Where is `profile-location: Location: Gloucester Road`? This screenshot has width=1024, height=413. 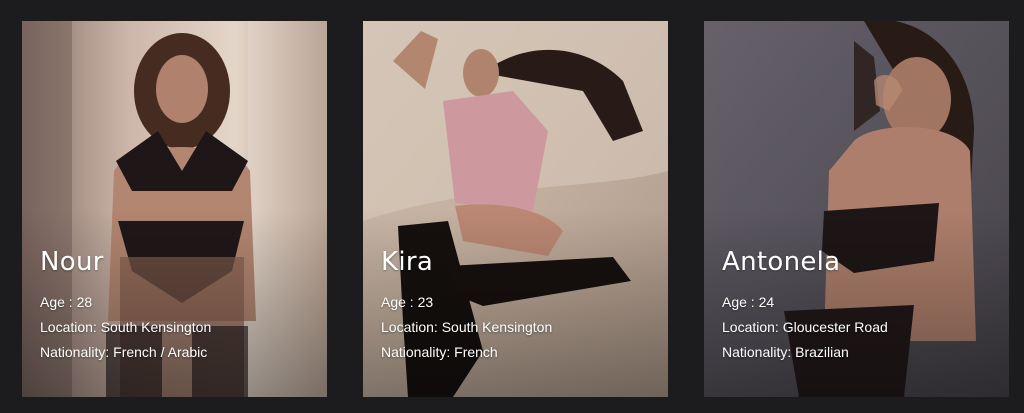
profile-location: Location: Gloucester Road is located at coordinates (805, 327).